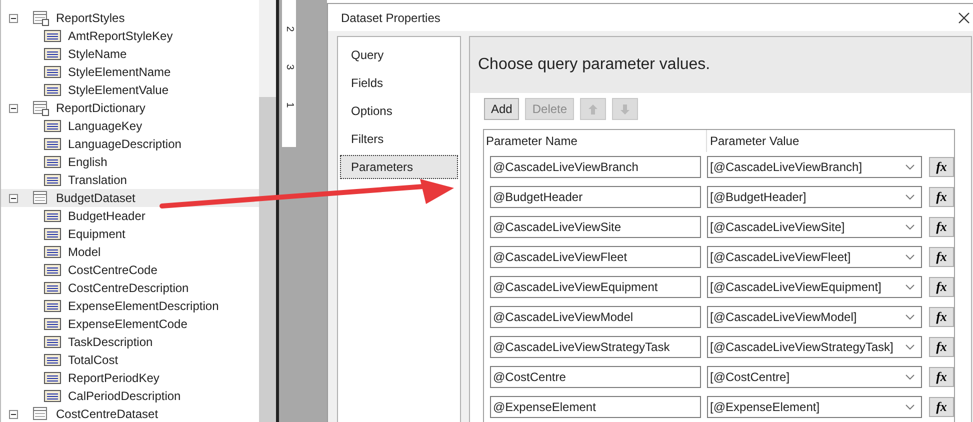 The image size is (973, 422). I want to click on parameter-value-dropdown: [@CascadeLiveViewBranch], so click(814, 167).